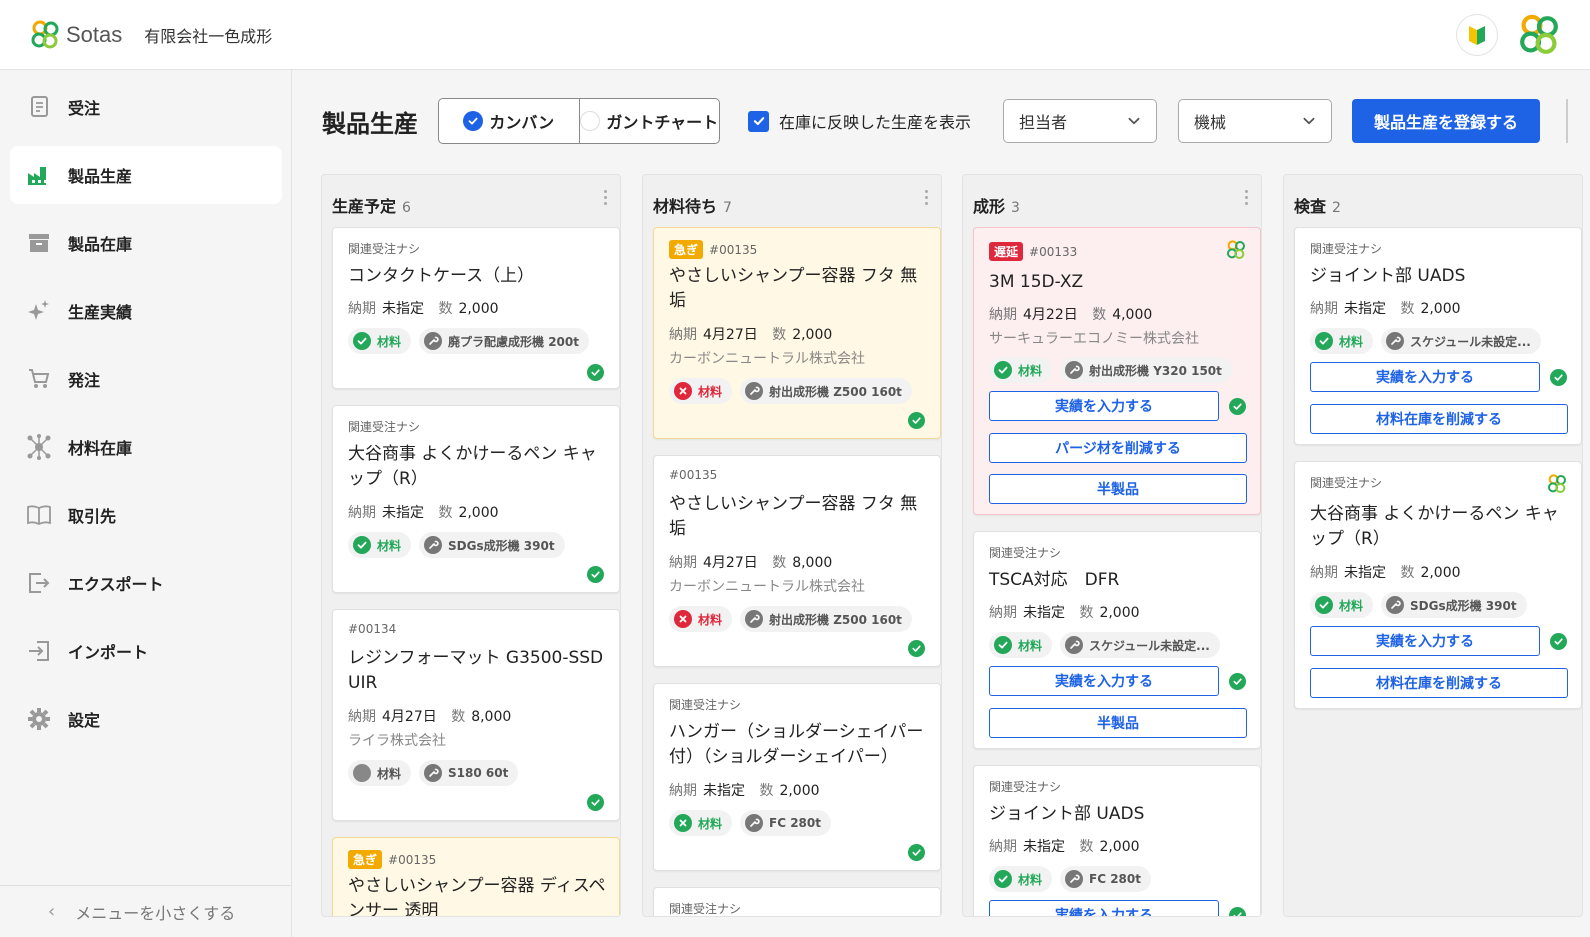 The image size is (1590, 937). Describe the element at coordinates (492, 545) in the screenshot. I see `machine-chip: SDGs成形機 390t` at that location.